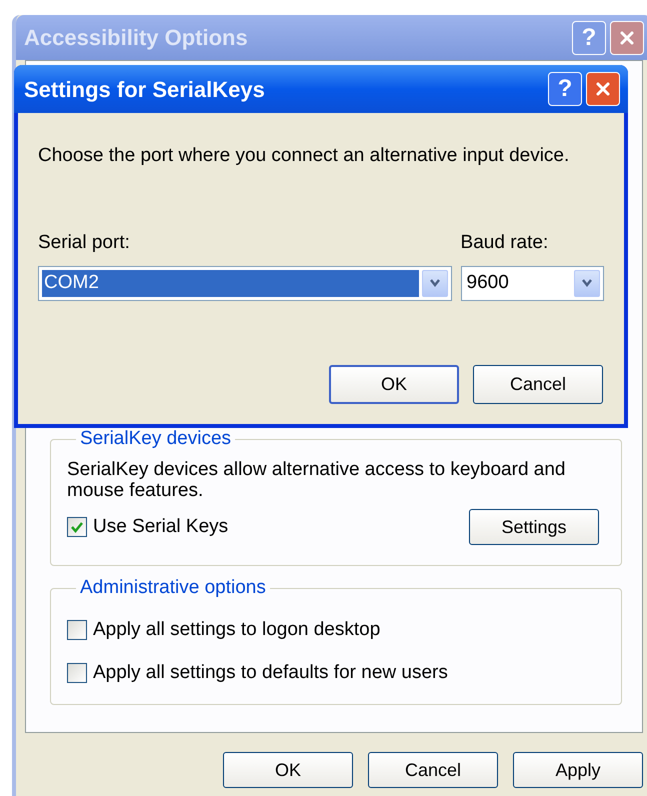 This screenshot has width=647, height=796. What do you see at coordinates (488, 282) in the screenshot?
I see `dropdown-value: 9600` at bounding box center [488, 282].